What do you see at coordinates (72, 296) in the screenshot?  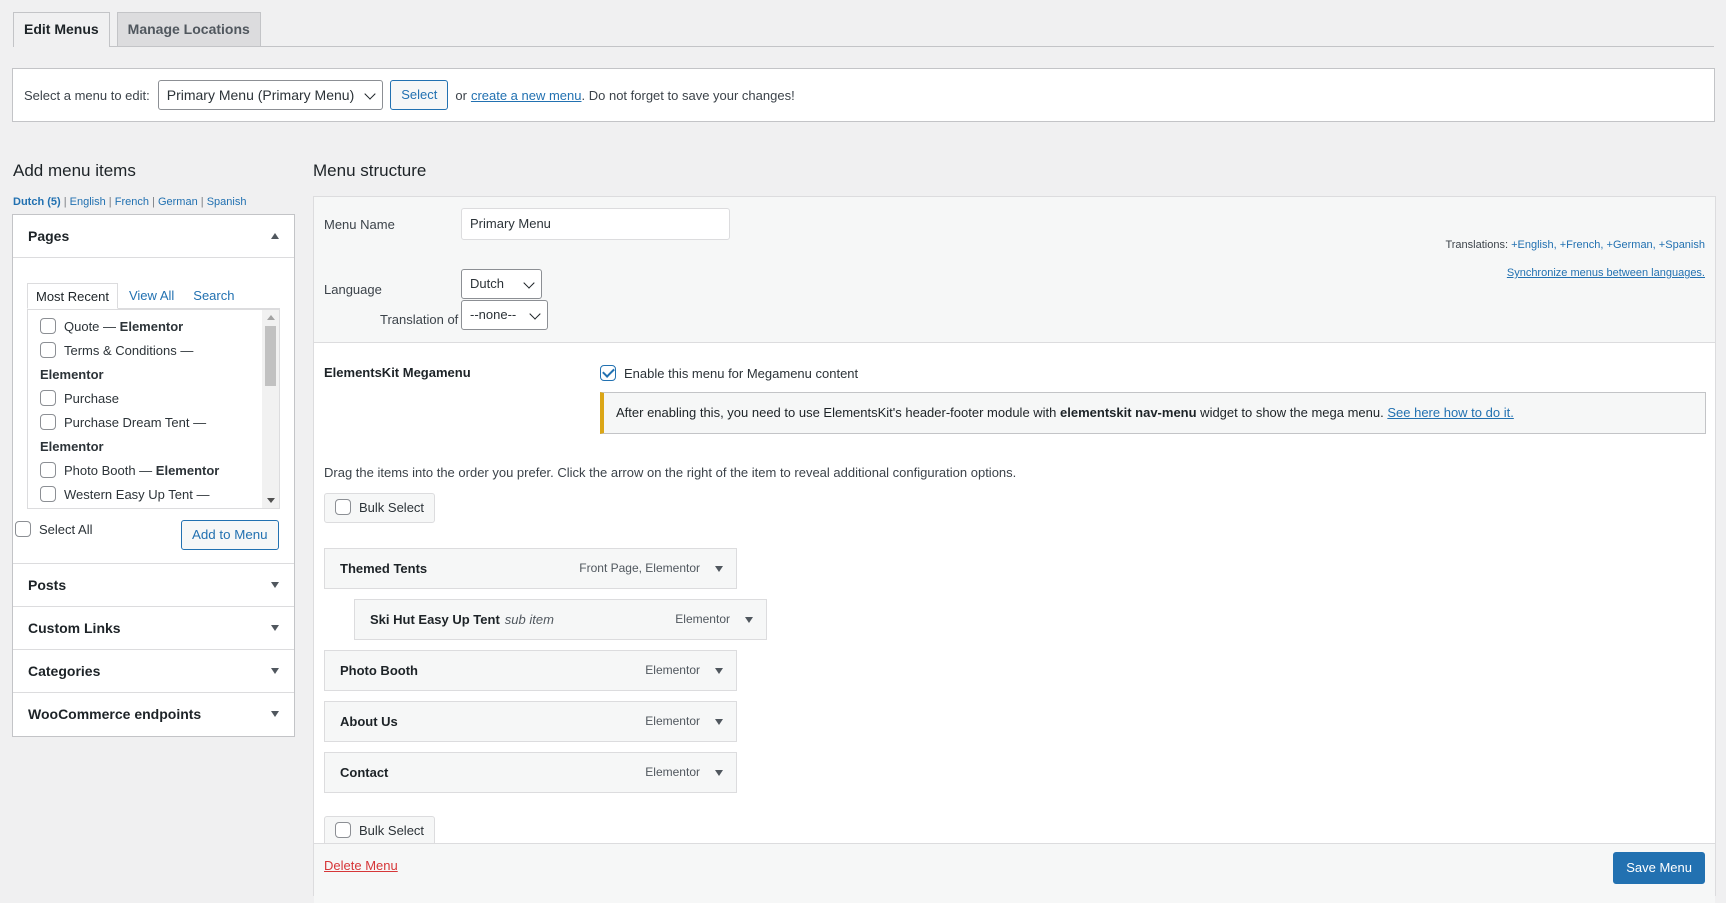 I see `tab-most-recent: Most Recent` at bounding box center [72, 296].